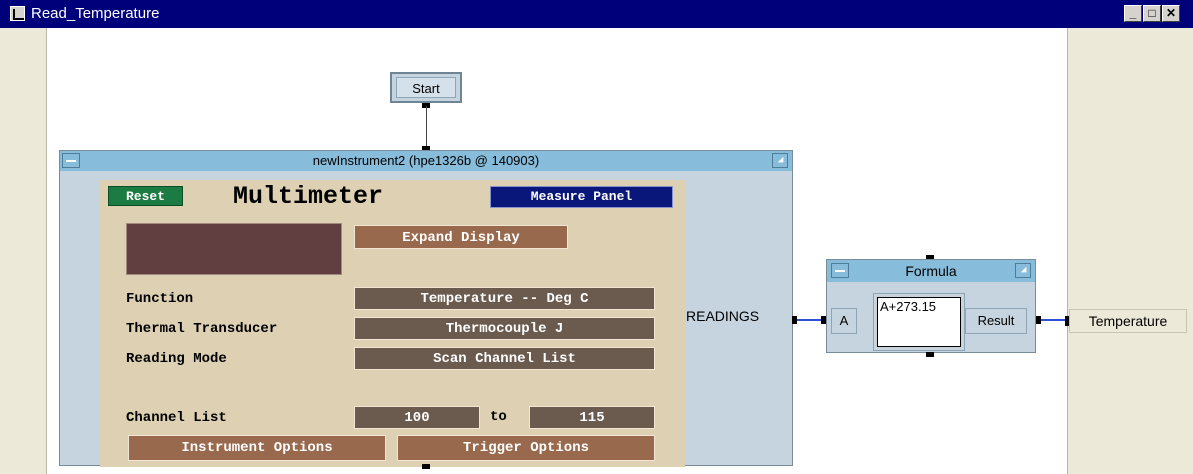  I want to click on left-panel-strip, so click(23, 251).